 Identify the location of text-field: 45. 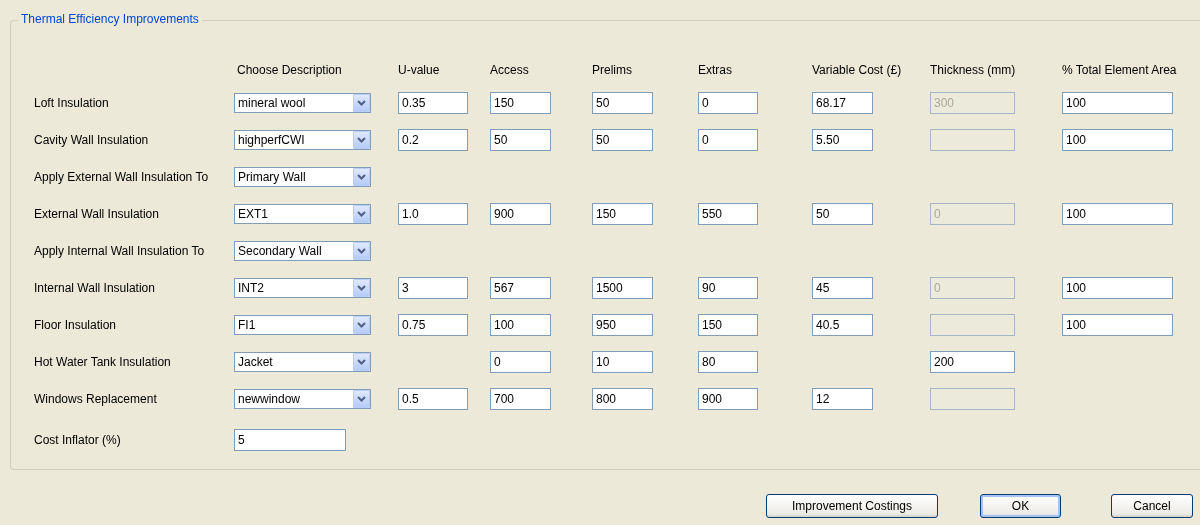
(842, 287).